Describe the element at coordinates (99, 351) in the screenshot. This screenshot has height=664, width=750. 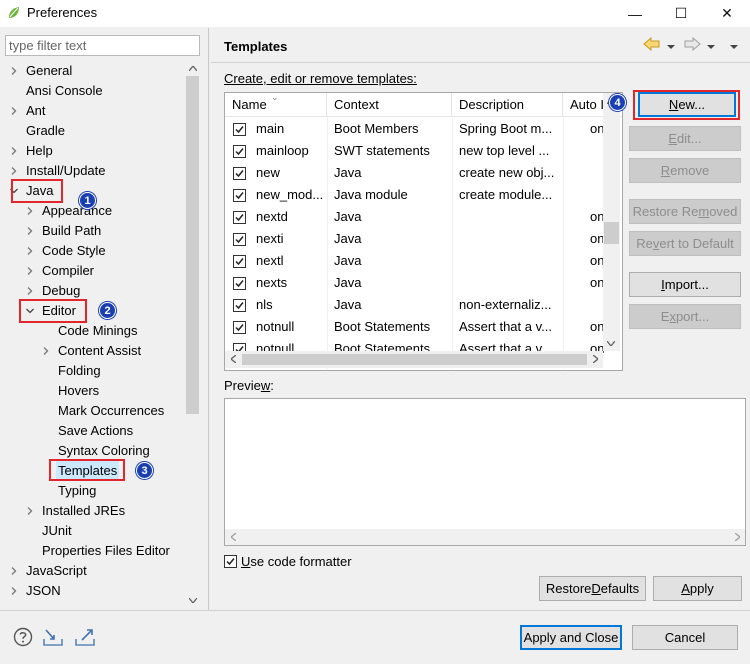
I see `tree-item-content-assist: Content Assist` at that location.